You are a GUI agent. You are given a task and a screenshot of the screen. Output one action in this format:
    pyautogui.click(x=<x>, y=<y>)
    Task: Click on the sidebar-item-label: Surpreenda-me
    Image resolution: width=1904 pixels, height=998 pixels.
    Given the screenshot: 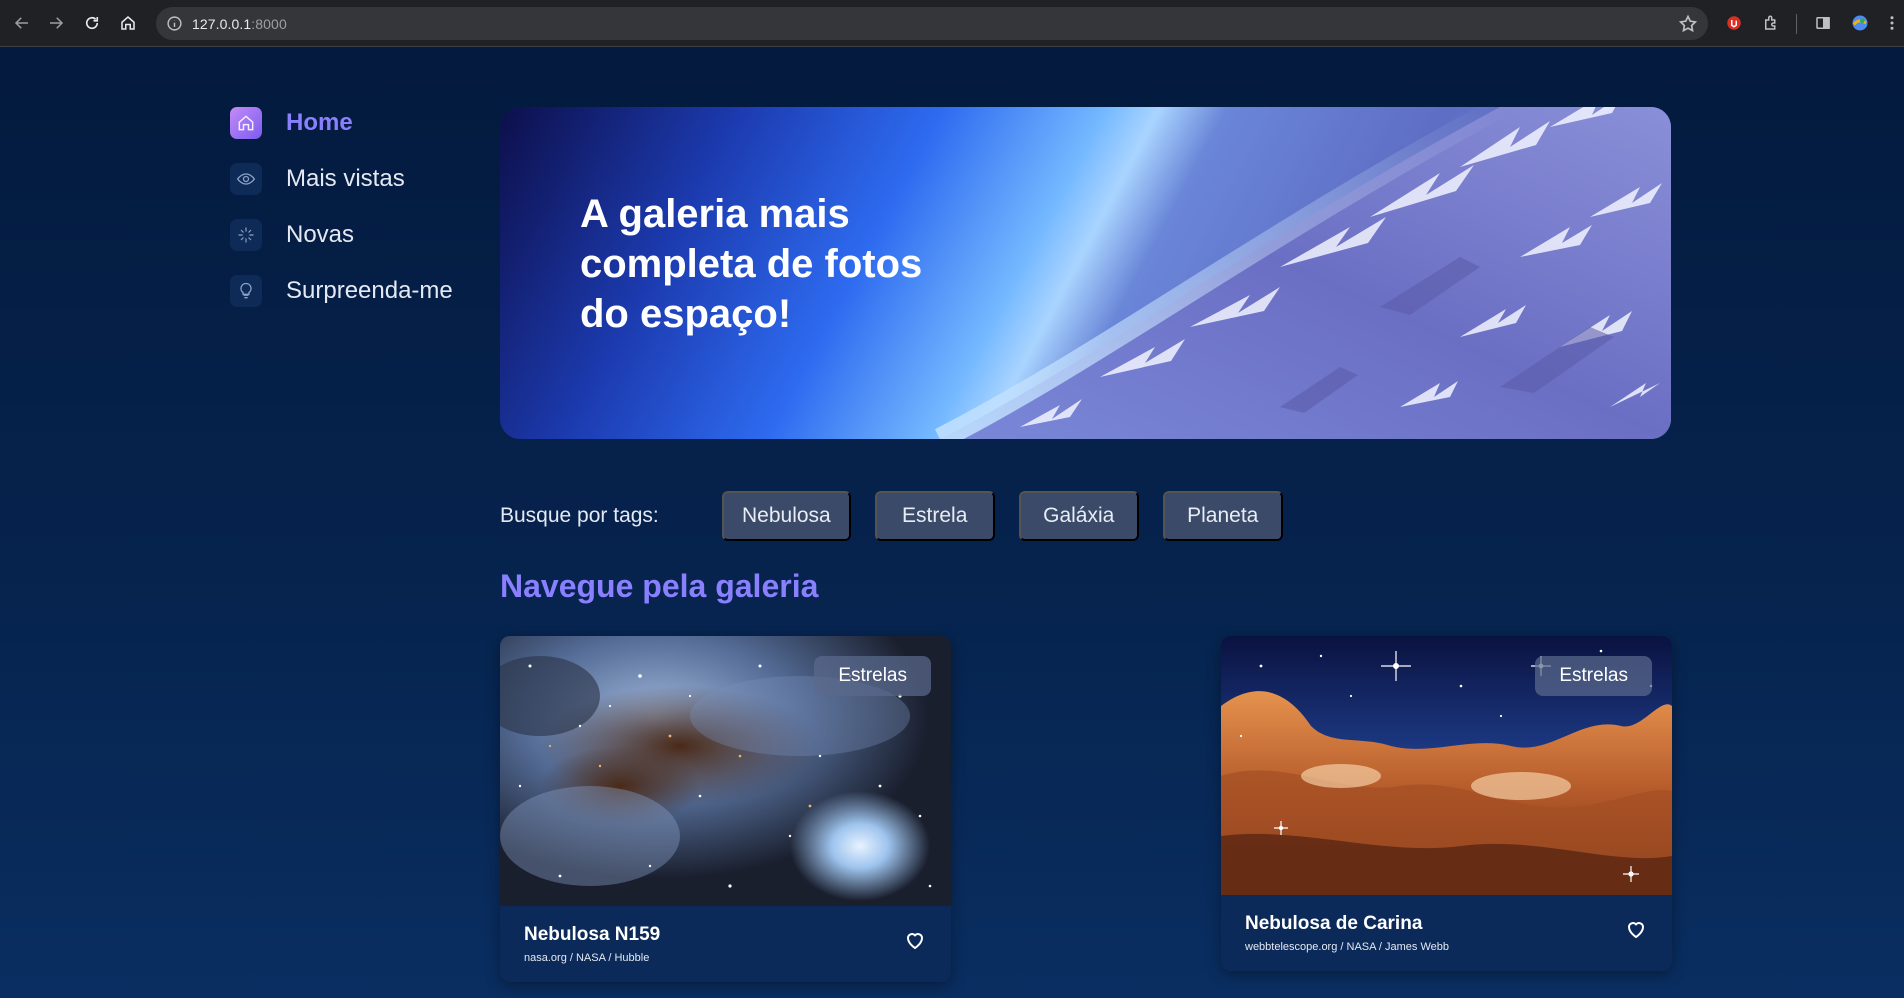 What is the action you would take?
    pyautogui.click(x=369, y=290)
    